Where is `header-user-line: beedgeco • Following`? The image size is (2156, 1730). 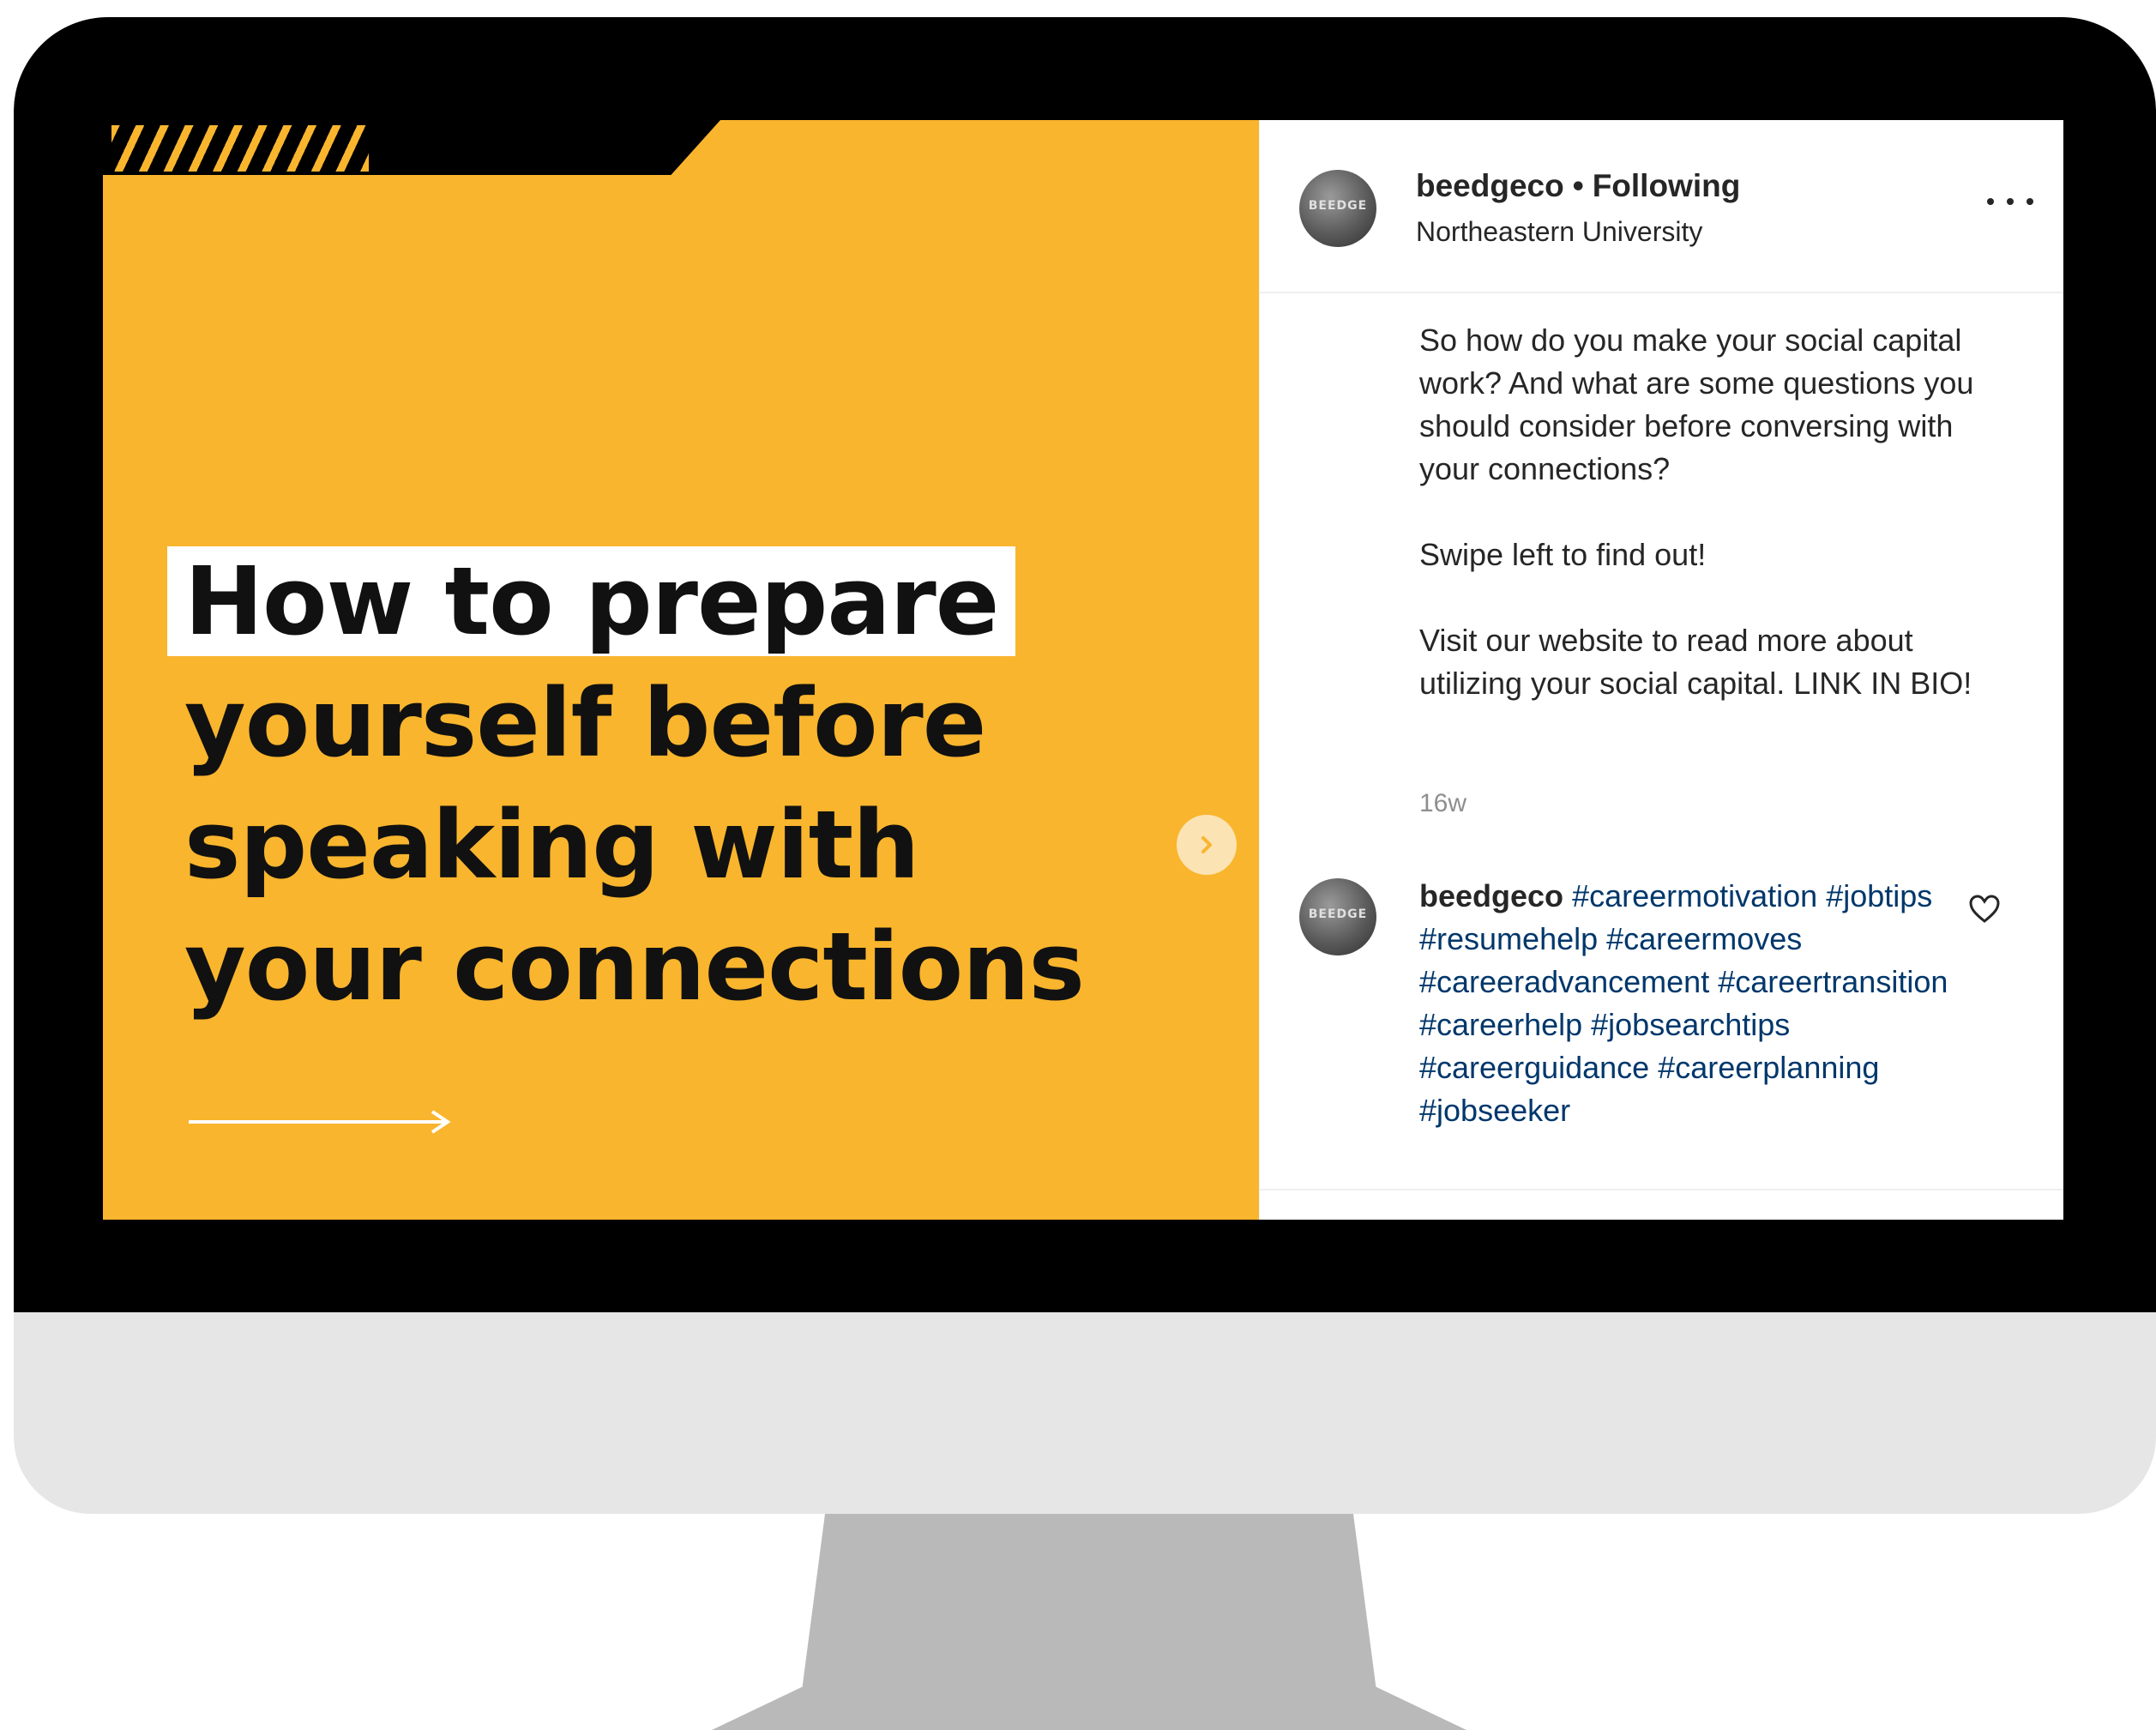 header-user-line: beedgeco • Following is located at coordinates (1578, 186).